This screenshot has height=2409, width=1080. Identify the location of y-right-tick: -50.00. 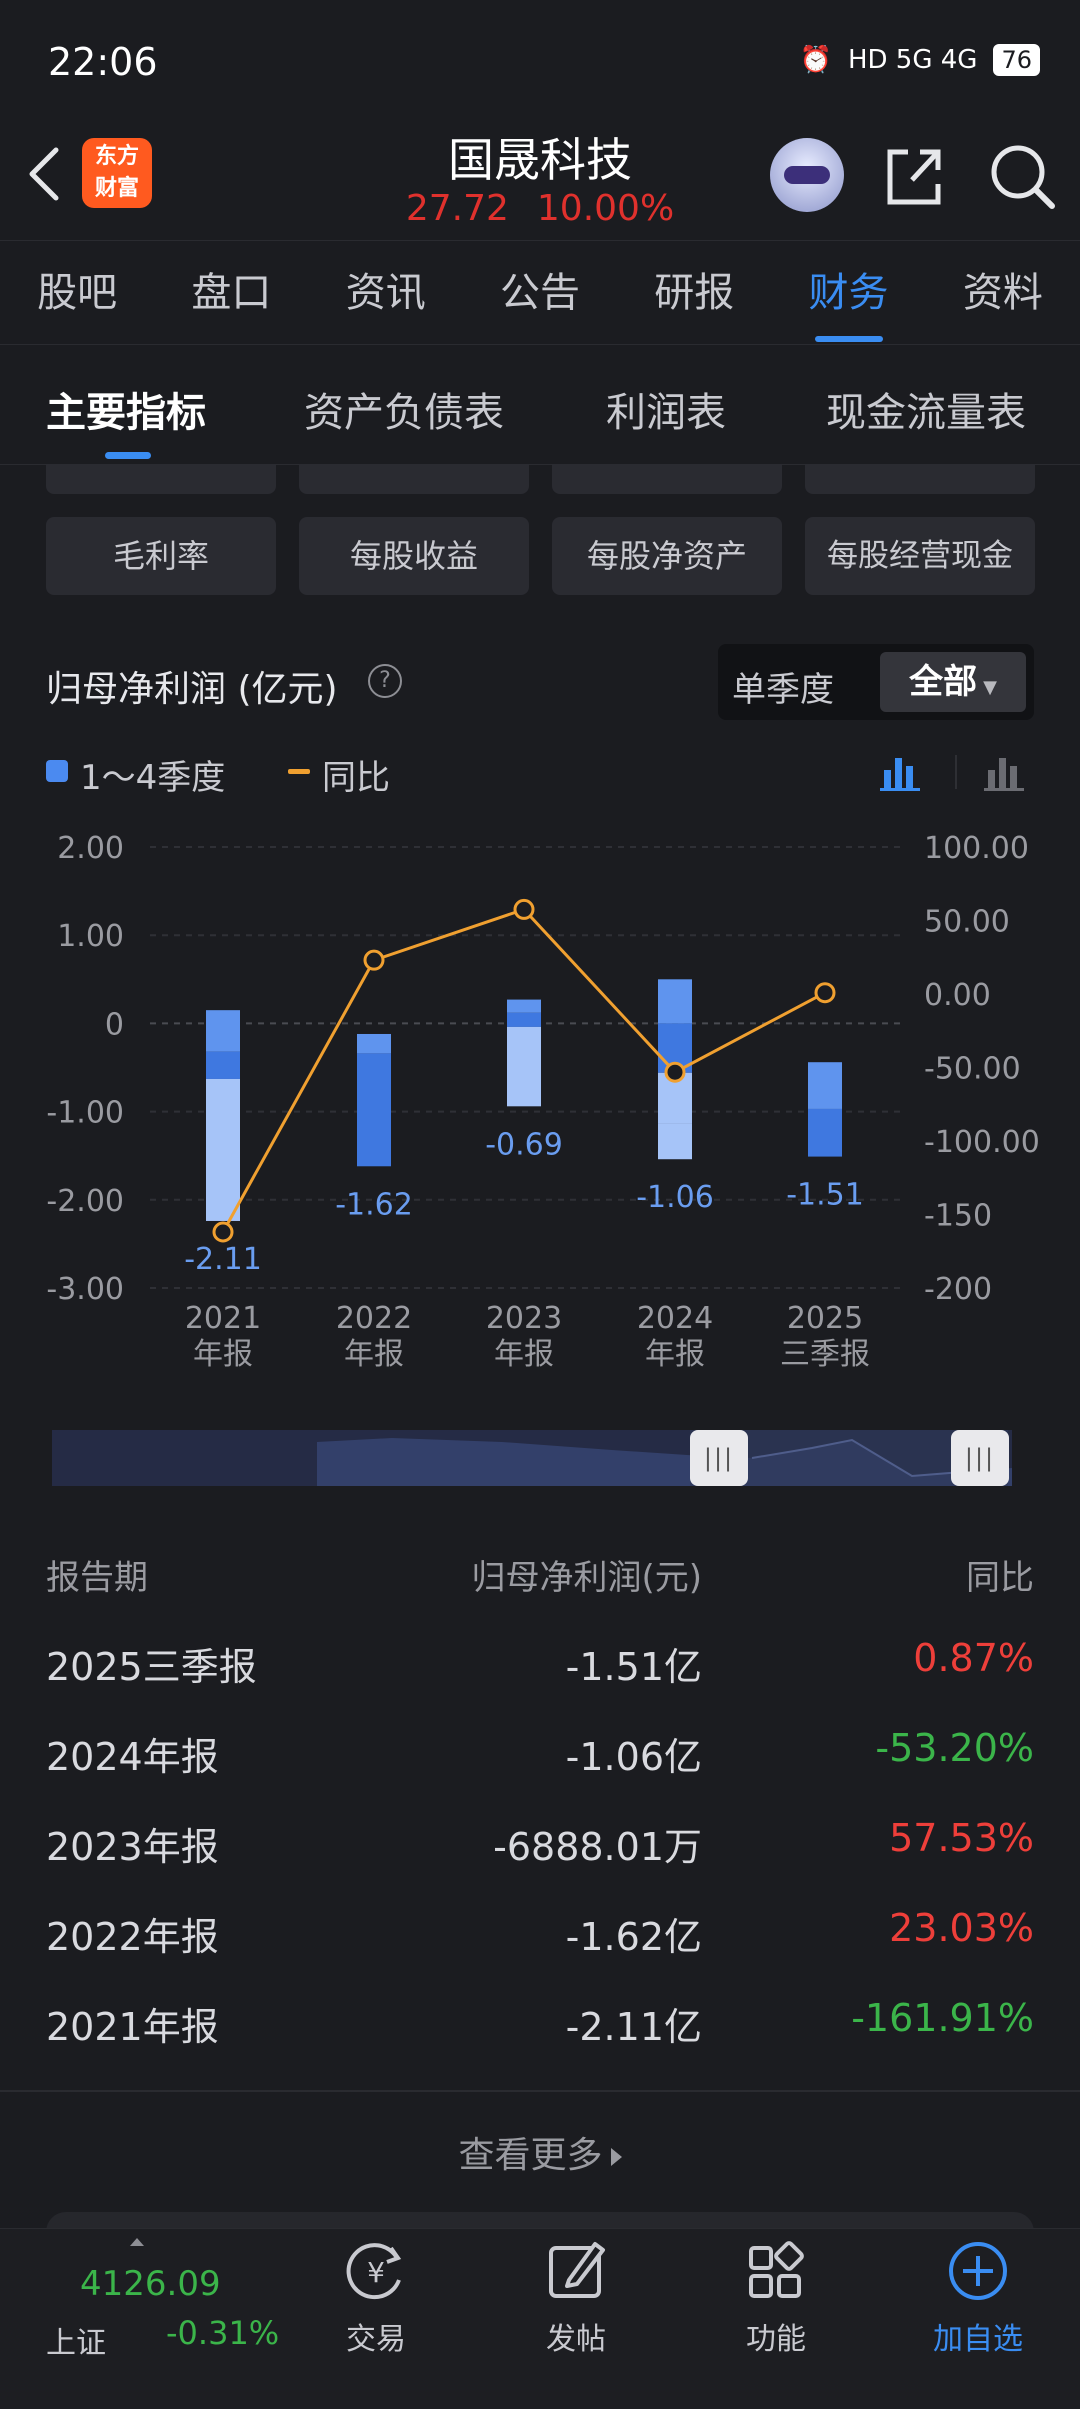
(972, 1069).